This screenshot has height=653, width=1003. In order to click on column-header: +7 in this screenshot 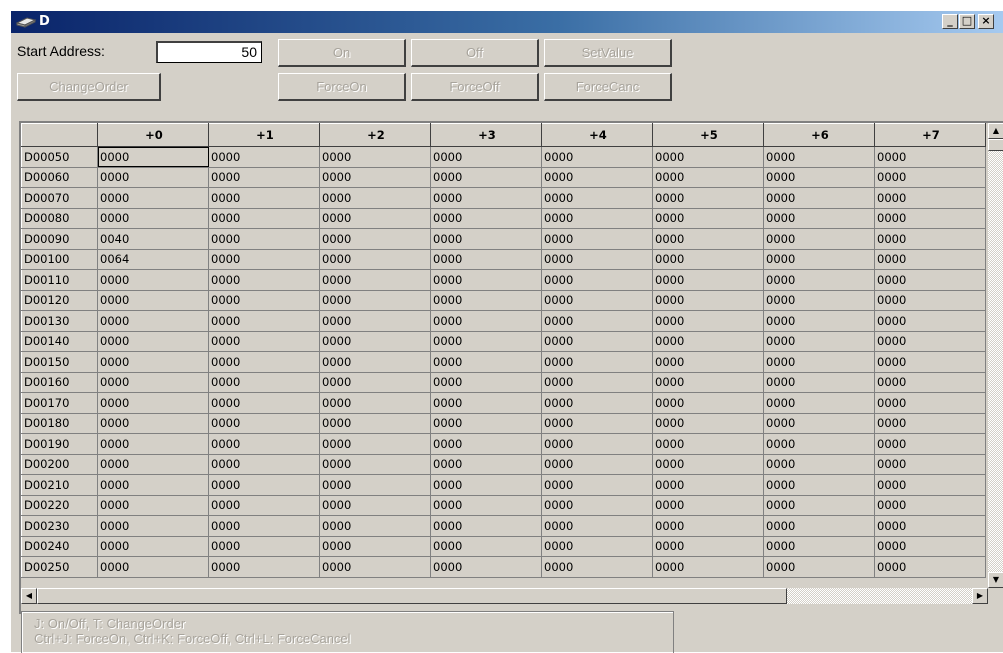, I will do `click(930, 135)`.